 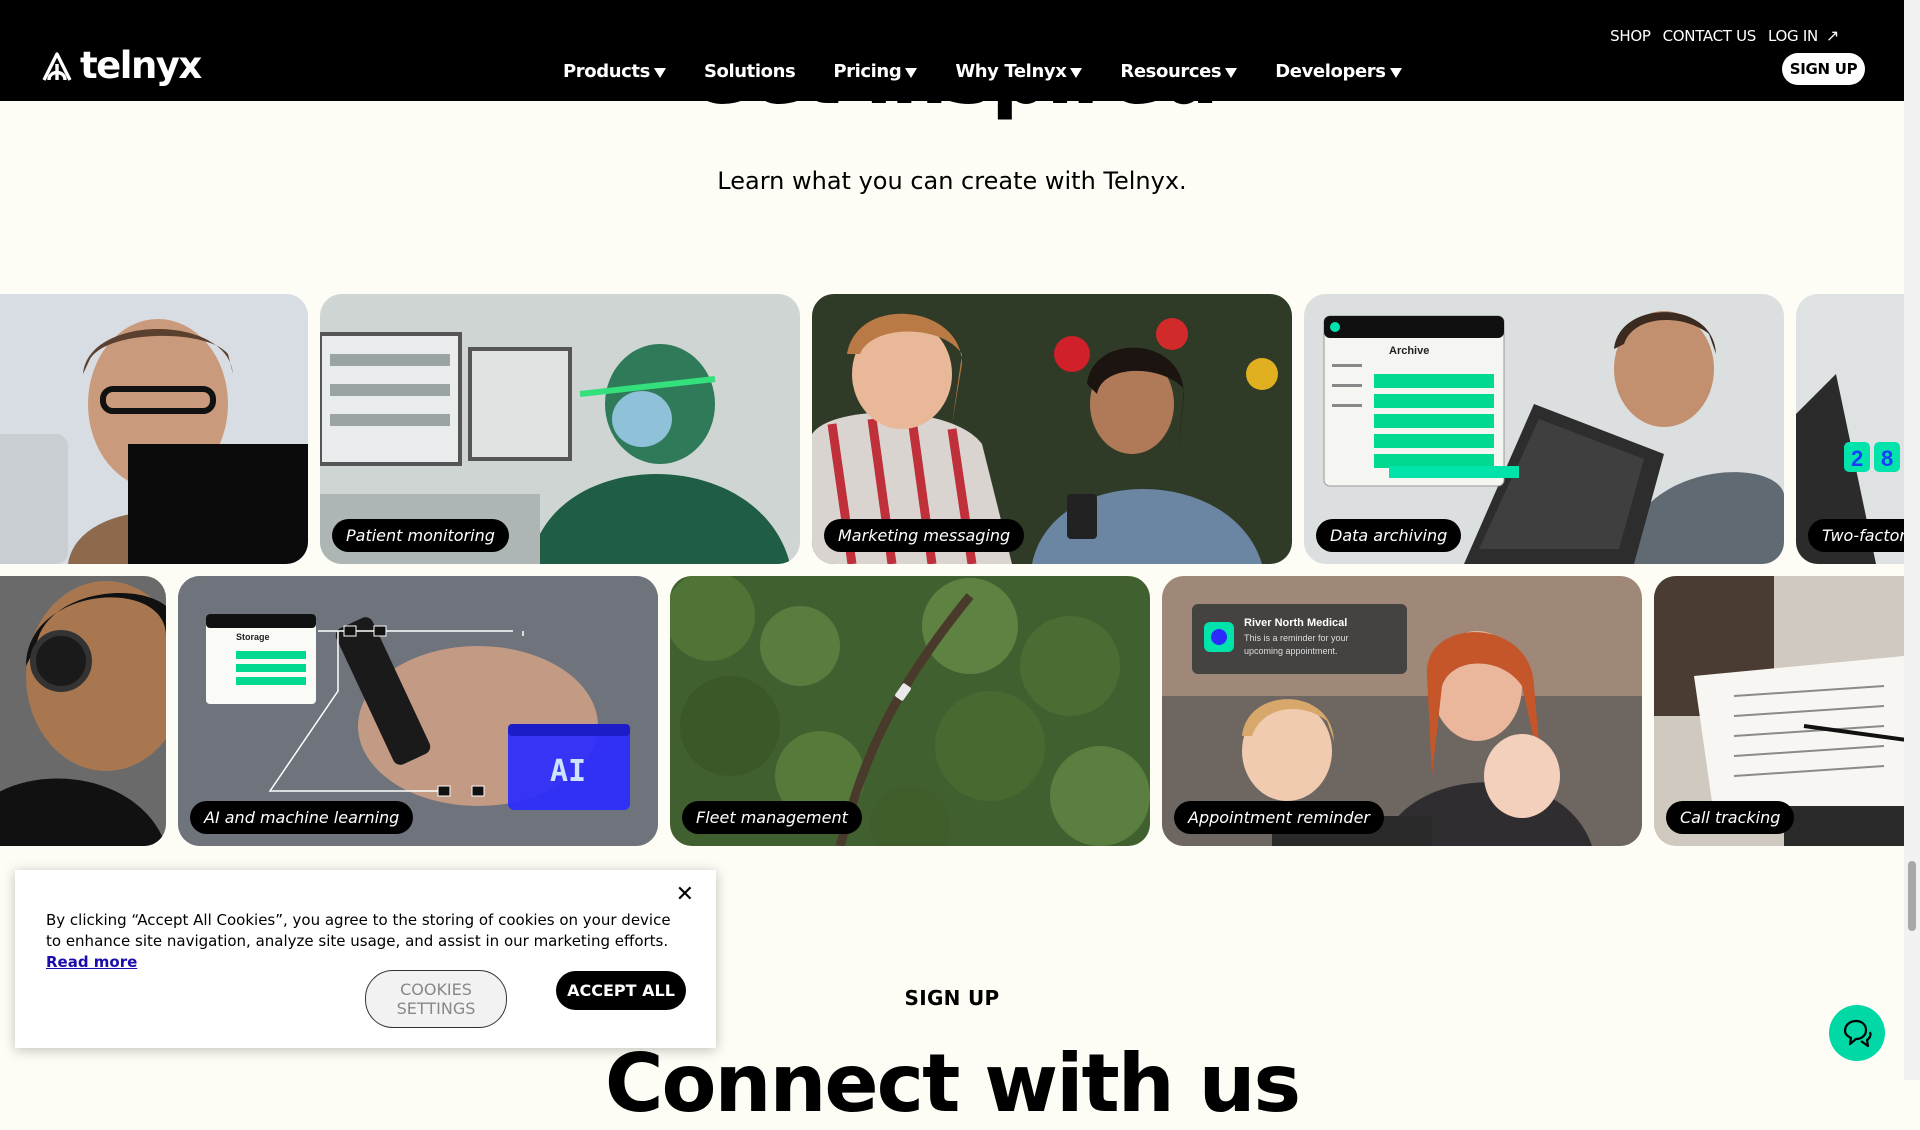 What do you see at coordinates (910, 711) in the screenshot?
I see `use-case-card: Fleet management` at bounding box center [910, 711].